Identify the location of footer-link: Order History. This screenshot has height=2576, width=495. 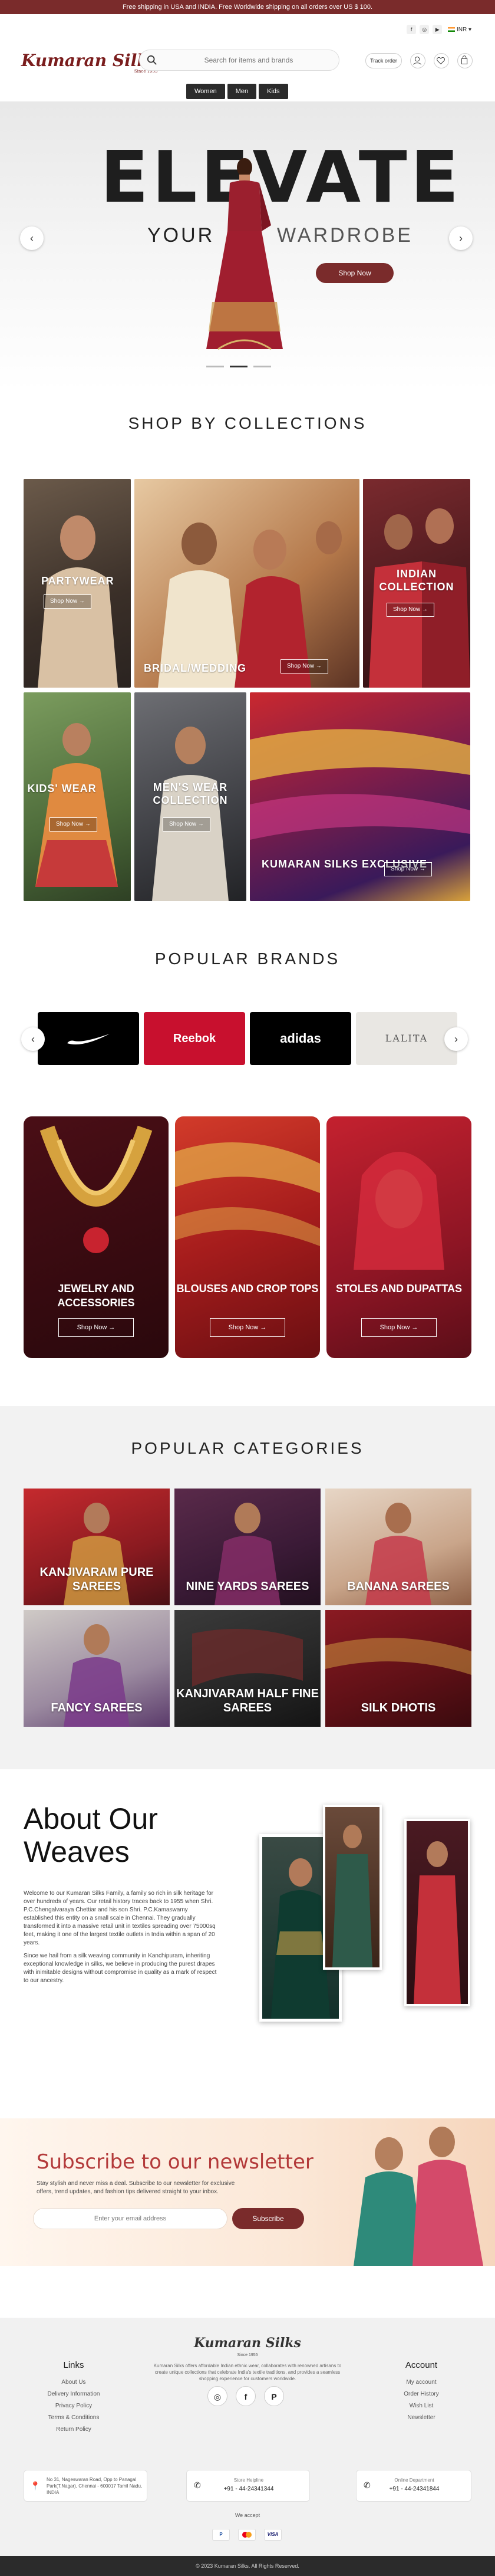
(421, 2394).